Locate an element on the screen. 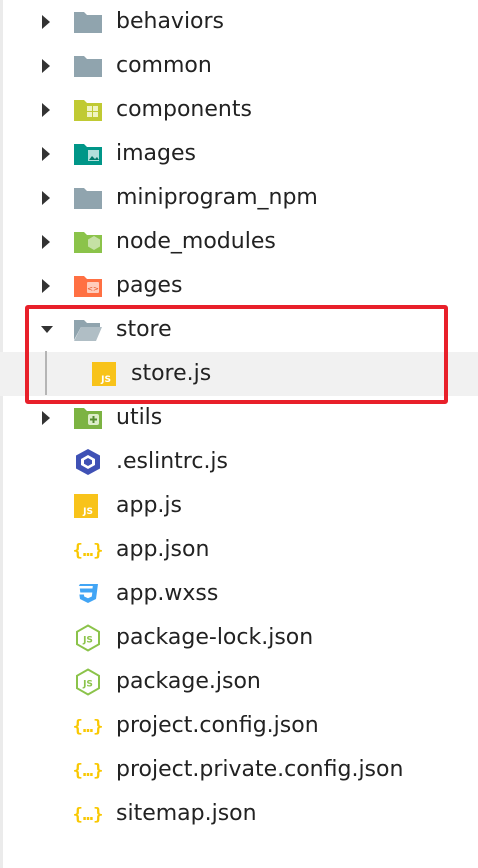 The width and height of the screenshot is (478, 868). tree-item-label: node_modules is located at coordinates (196, 241).